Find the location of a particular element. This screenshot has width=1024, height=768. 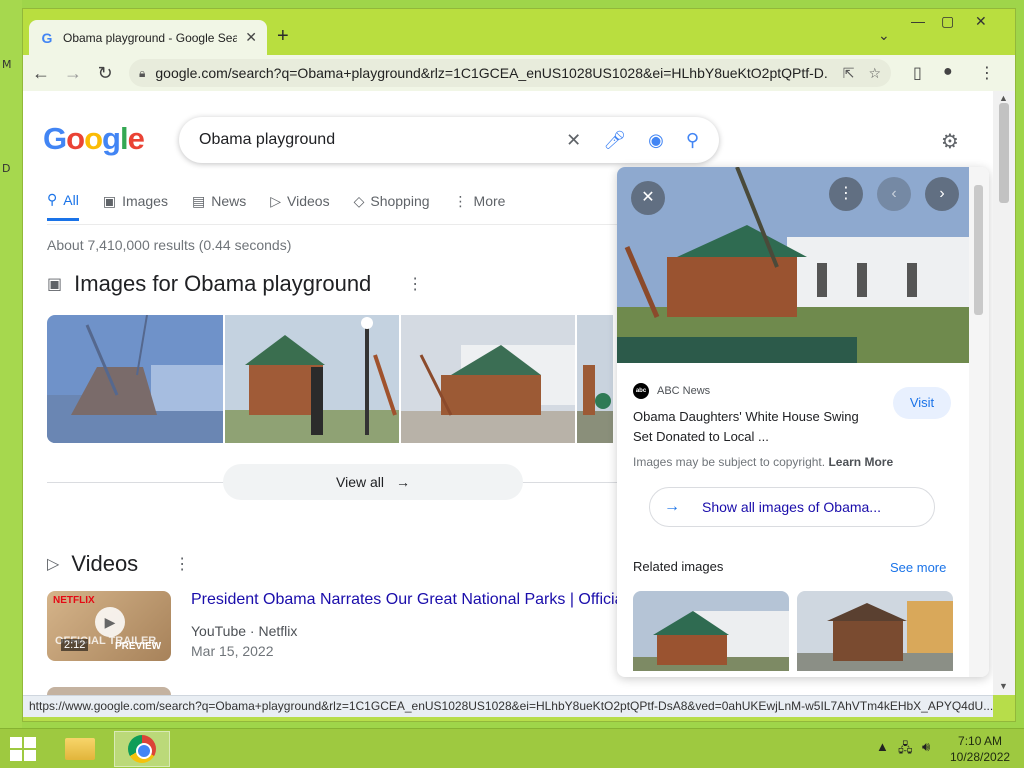

browser-tab: G Obama playground - Google Sea ✕ is located at coordinates (148, 37).